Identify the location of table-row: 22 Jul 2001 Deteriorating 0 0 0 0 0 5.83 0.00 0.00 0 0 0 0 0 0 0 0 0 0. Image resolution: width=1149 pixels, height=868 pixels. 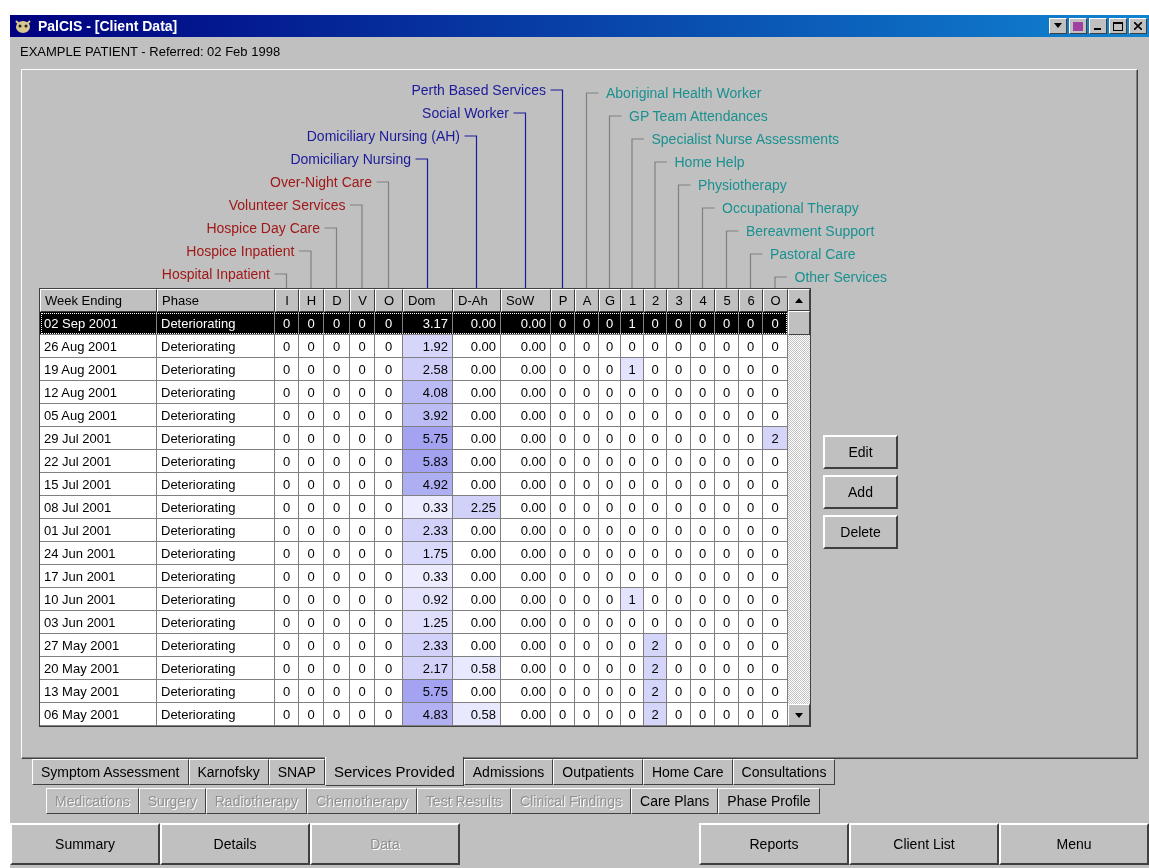
(414, 461).